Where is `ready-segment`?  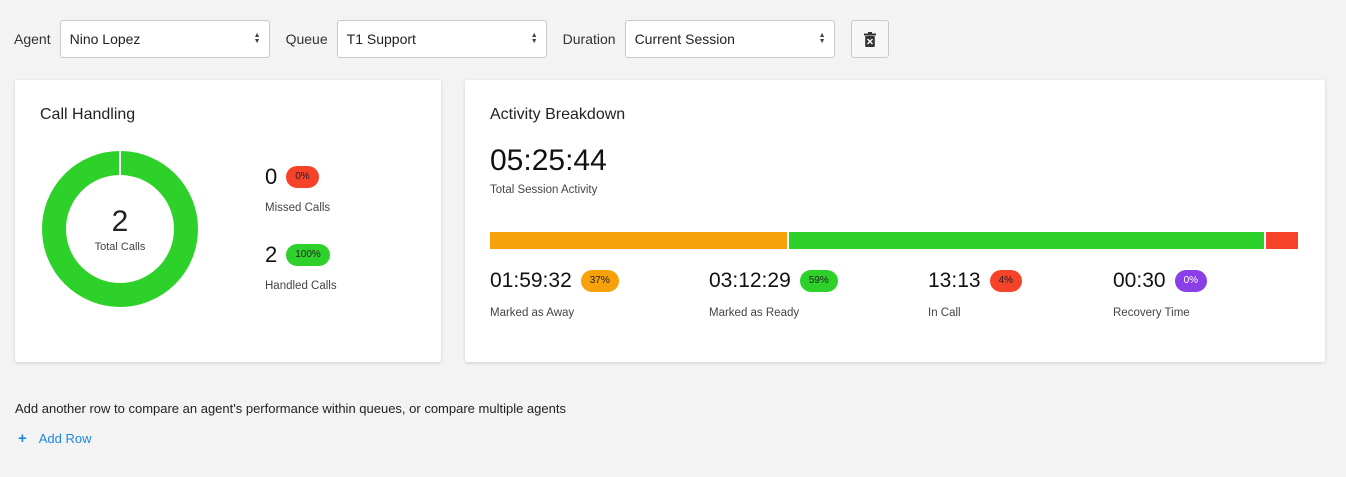
ready-segment is located at coordinates (1026, 240).